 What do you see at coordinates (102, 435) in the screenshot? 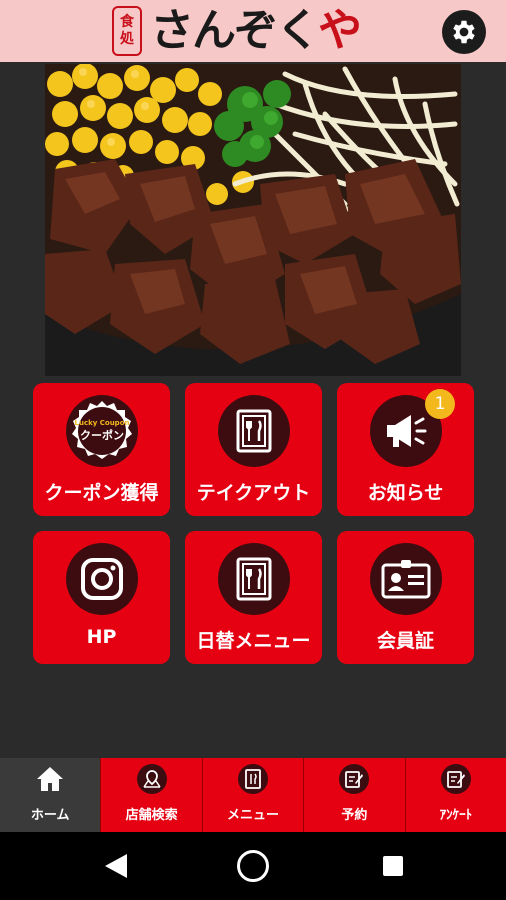
I see `coupon-icon-bottom-text: クーポン` at bounding box center [102, 435].